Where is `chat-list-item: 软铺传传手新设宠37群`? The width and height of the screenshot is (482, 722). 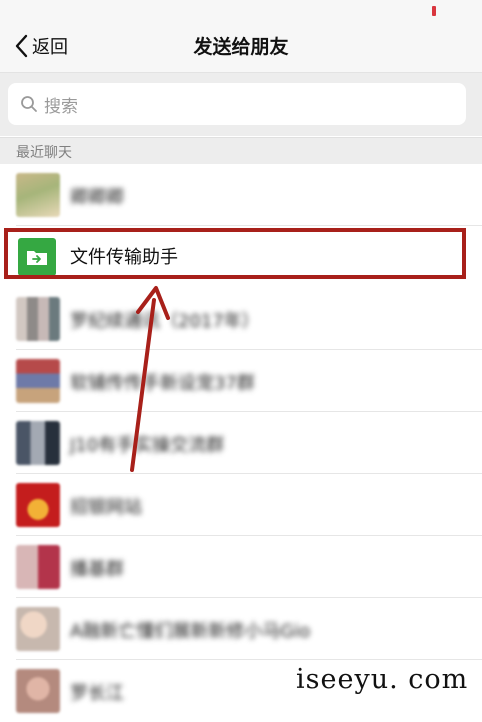 chat-list-item: 软铺传传手新设宠37群 is located at coordinates (241, 381).